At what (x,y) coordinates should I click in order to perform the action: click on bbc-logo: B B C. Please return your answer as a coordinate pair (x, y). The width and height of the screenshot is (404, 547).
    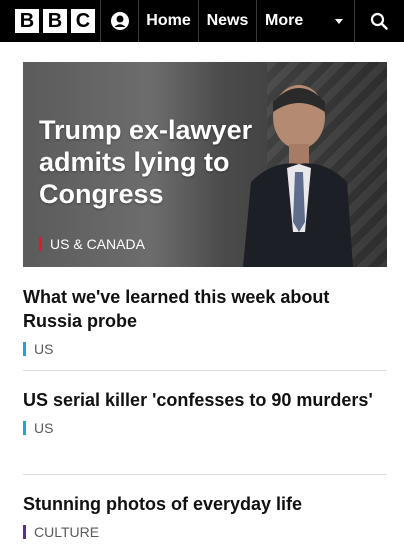
    Looking at the image, I should click on (50, 21).